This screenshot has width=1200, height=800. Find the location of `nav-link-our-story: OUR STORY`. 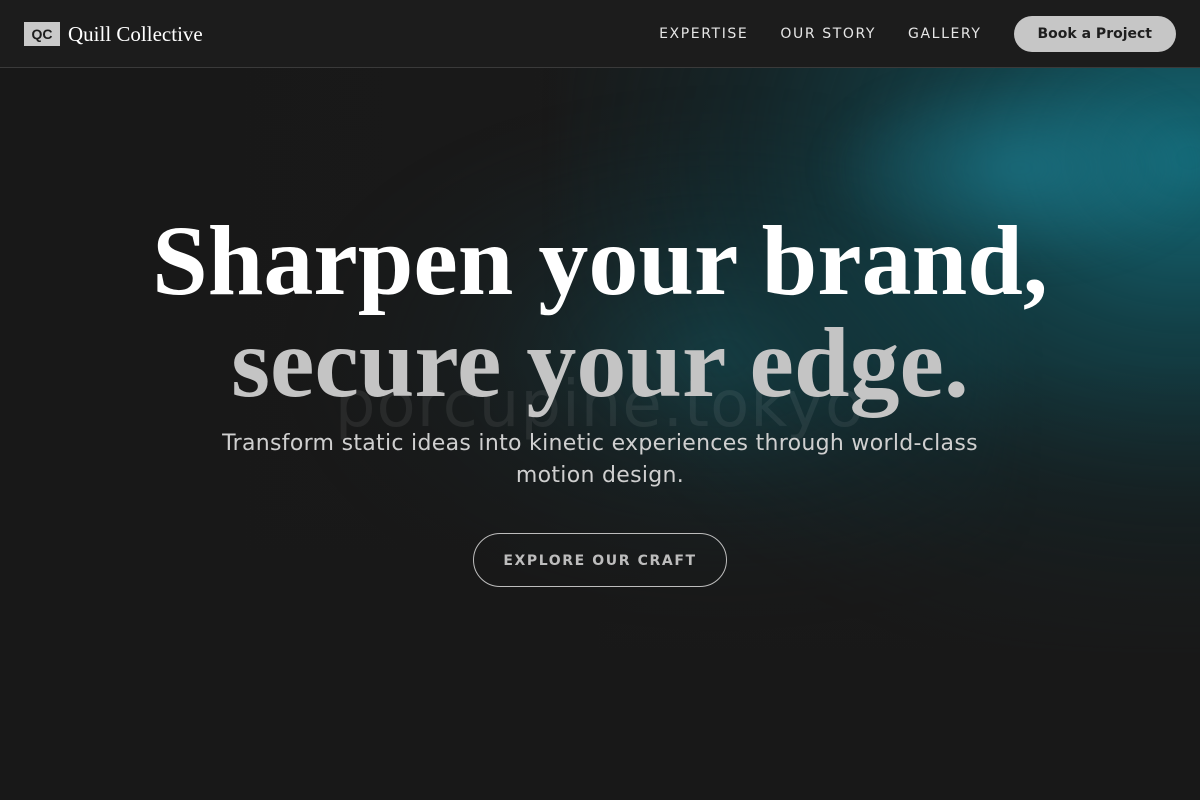

nav-link-our-story: OUR STORY is located at coordinates (828, 34).